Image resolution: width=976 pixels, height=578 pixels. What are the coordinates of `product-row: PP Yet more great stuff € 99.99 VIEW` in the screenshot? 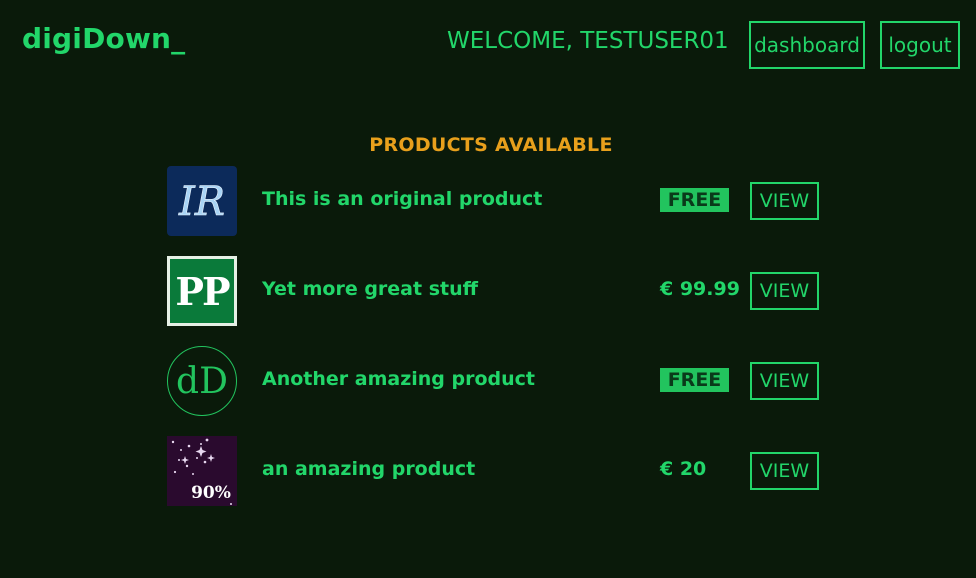 It's located at (497, 291).